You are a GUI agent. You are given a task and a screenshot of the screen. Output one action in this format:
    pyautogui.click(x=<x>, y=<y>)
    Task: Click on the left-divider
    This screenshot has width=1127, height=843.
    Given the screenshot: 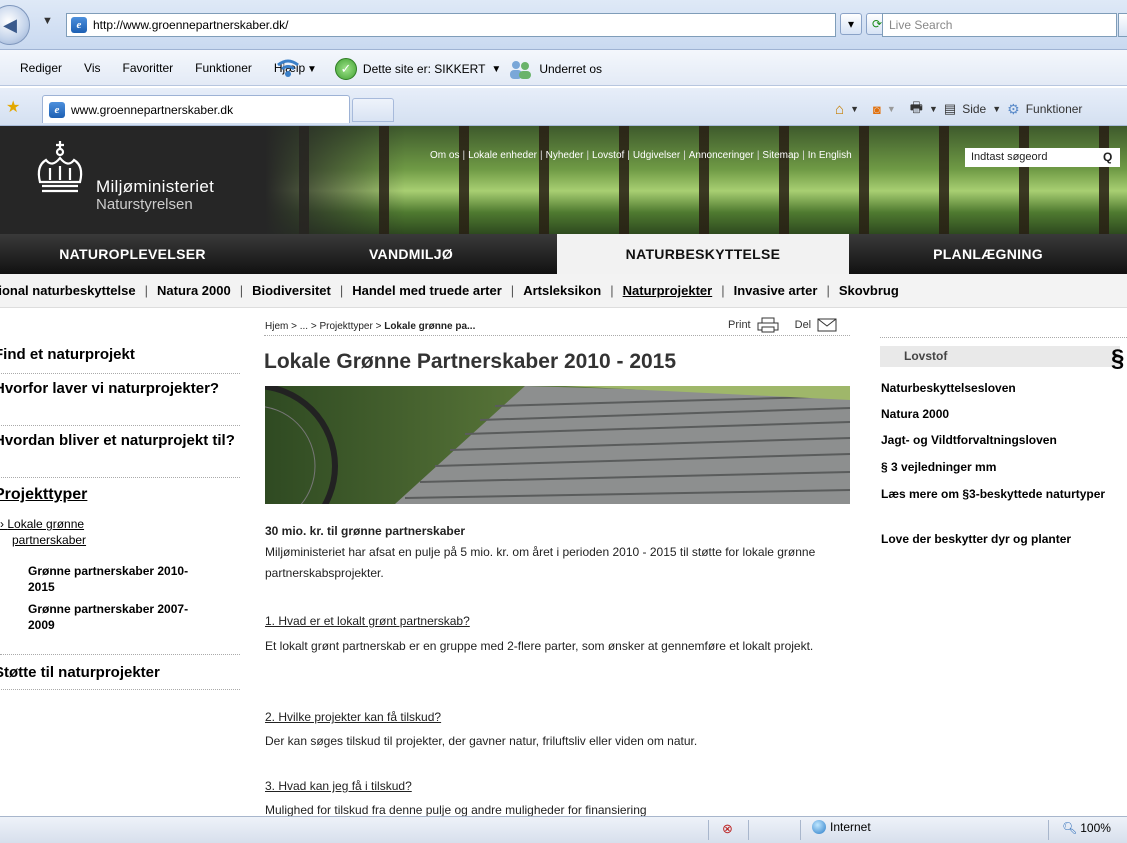 What is the action you would take?
    pyautogui.click(x=120, y=654)
    